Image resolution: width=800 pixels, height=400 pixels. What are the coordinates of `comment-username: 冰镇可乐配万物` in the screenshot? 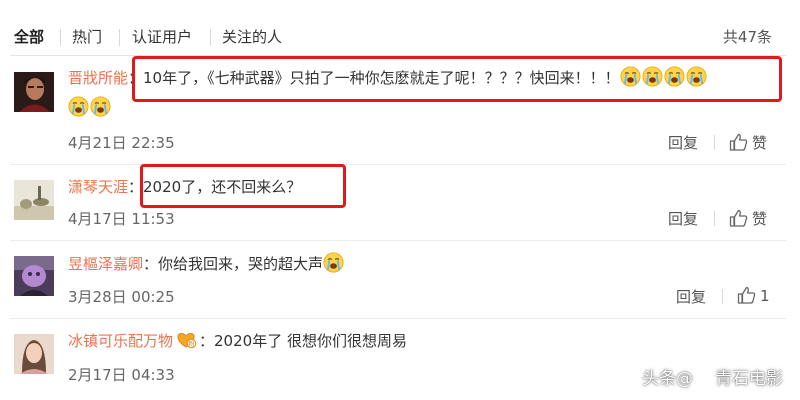 It's located at (120, 341).